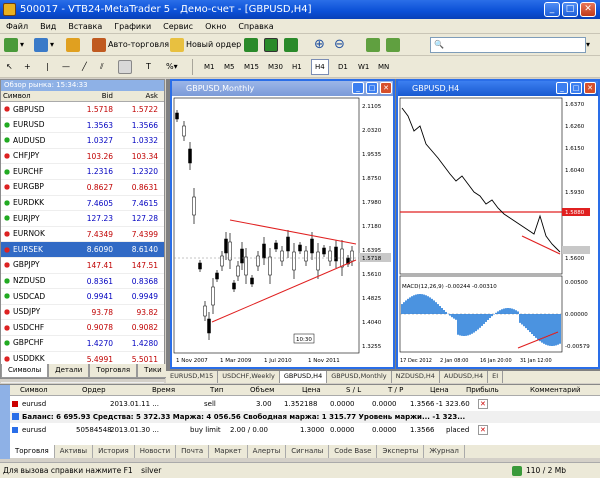 The height and width of the screenshot is (478, 600). What do you see at coordinates (73, 45) in the screenshot?
I see `market-watch-button` at bounding box center [73, 45].